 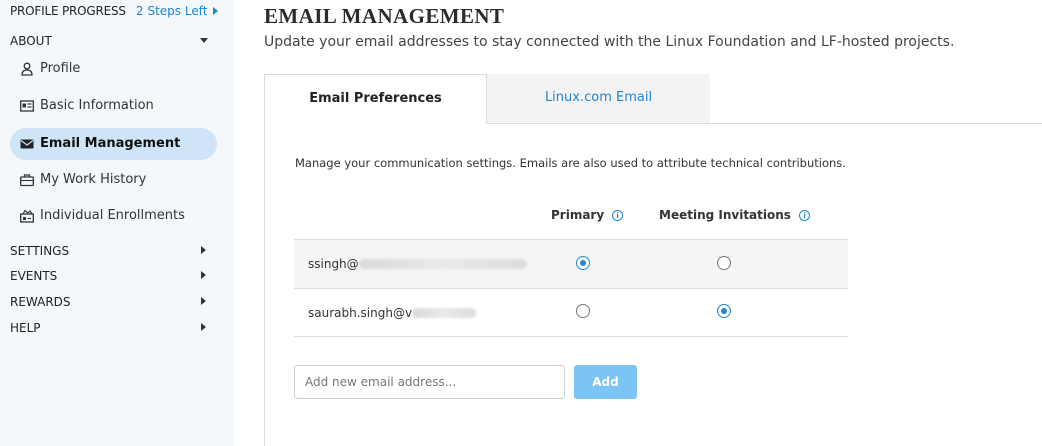 I want to click on tab-bar: Email Preferences Linux.com Email, so click(x=653, y=99).